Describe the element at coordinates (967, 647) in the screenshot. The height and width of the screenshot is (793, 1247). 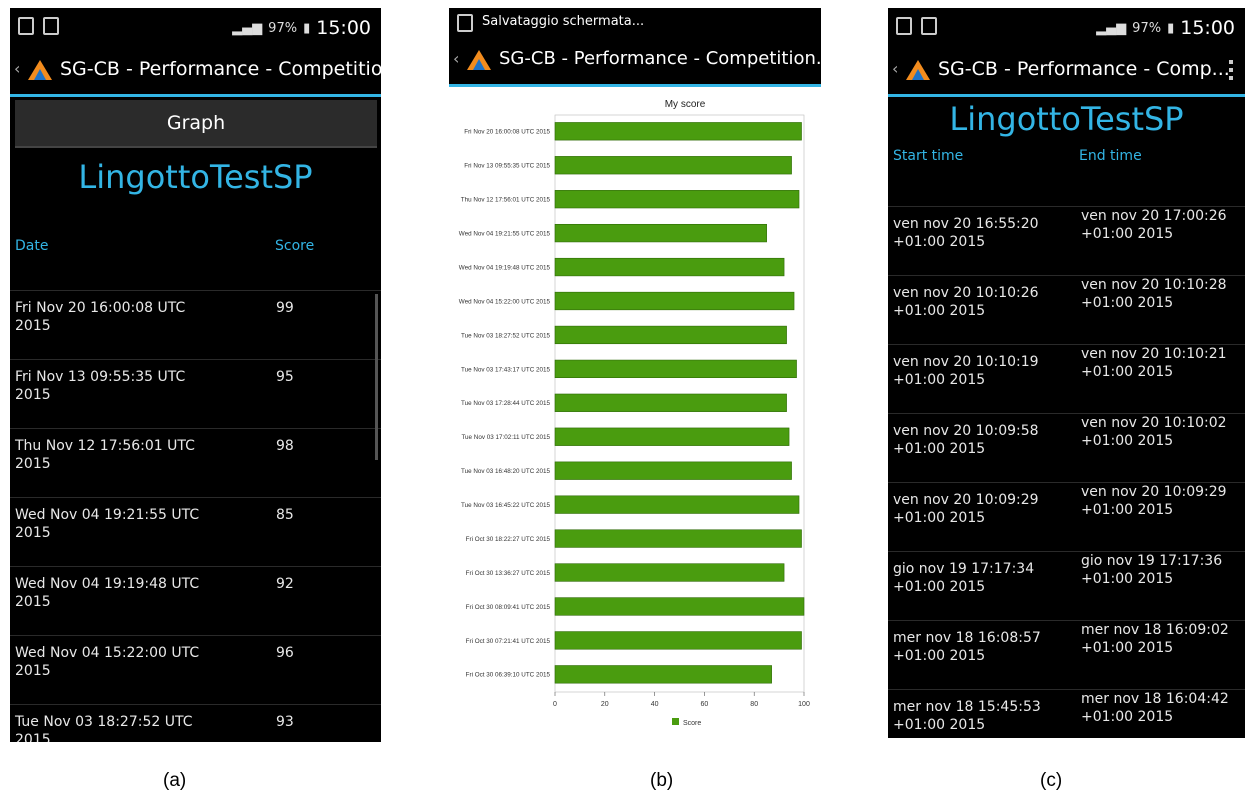
I see `start-time-cell: mer nov 18 16:08:57 +01:00 2015` at that location.